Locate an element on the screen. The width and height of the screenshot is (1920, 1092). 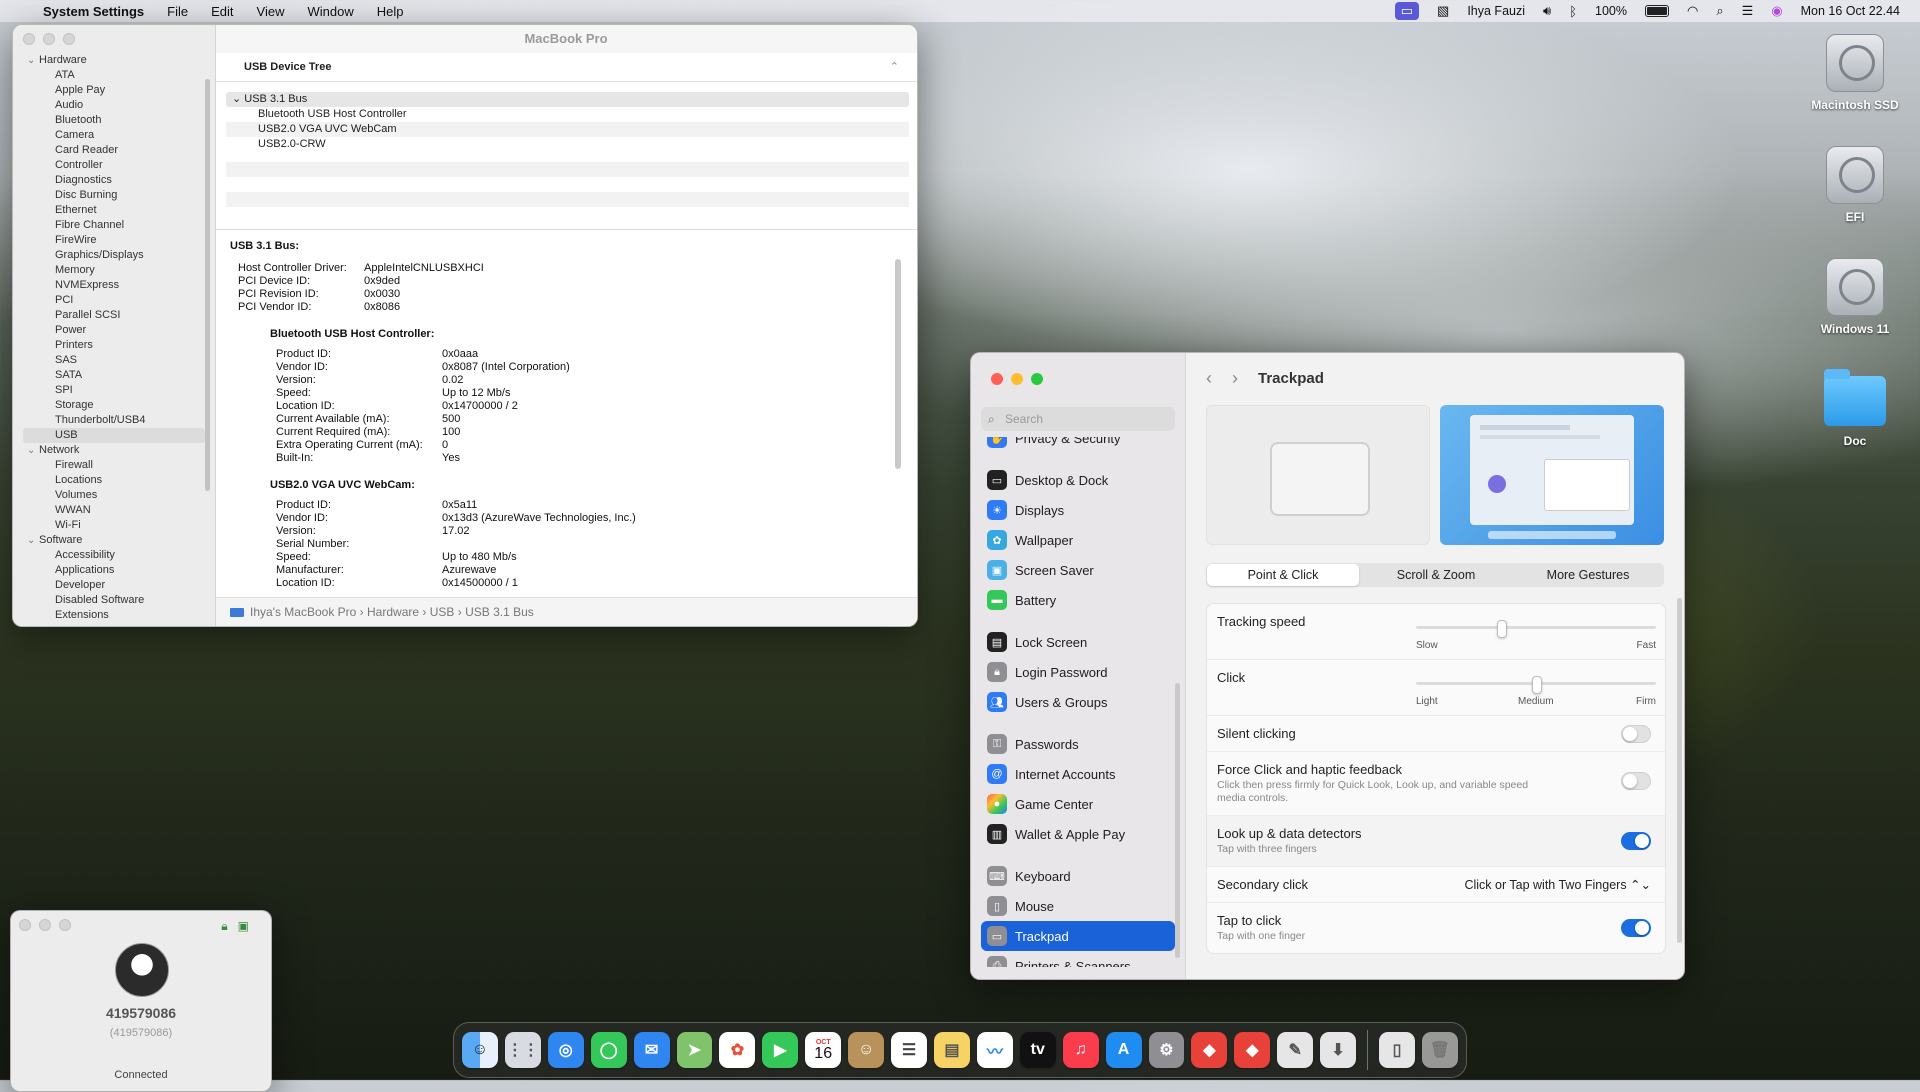
sidebar-category-hardware: Hardware is located at coordinates (114, 60).